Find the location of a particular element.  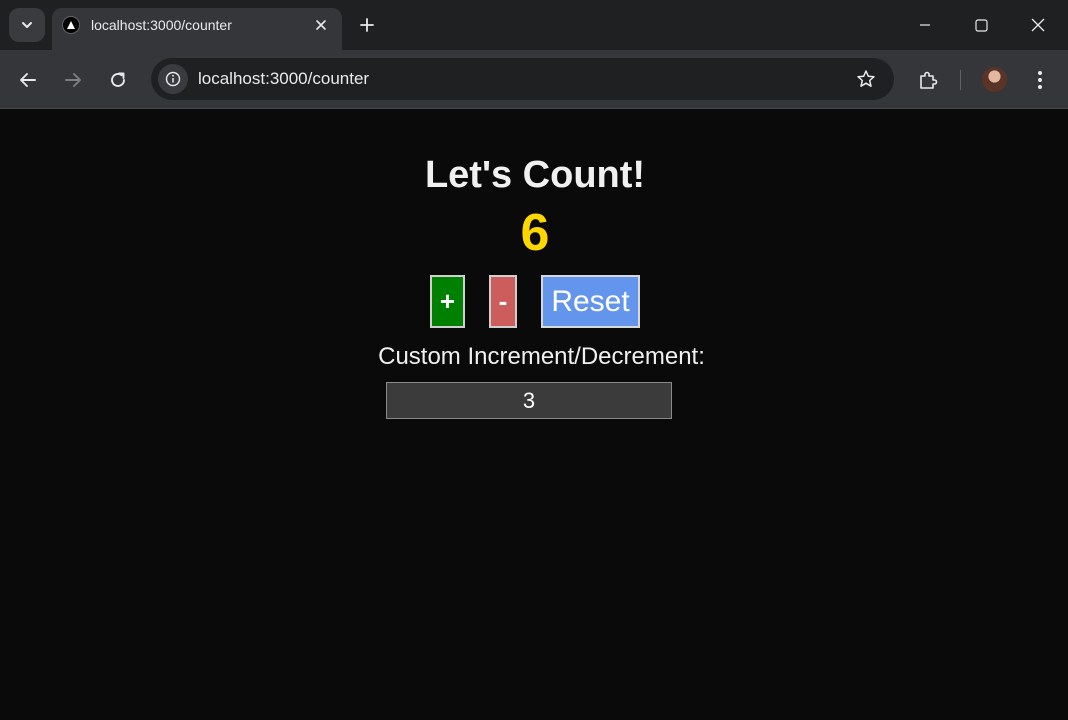

tab-title: localhost:3000/counter is located at coordinates (161, 25).